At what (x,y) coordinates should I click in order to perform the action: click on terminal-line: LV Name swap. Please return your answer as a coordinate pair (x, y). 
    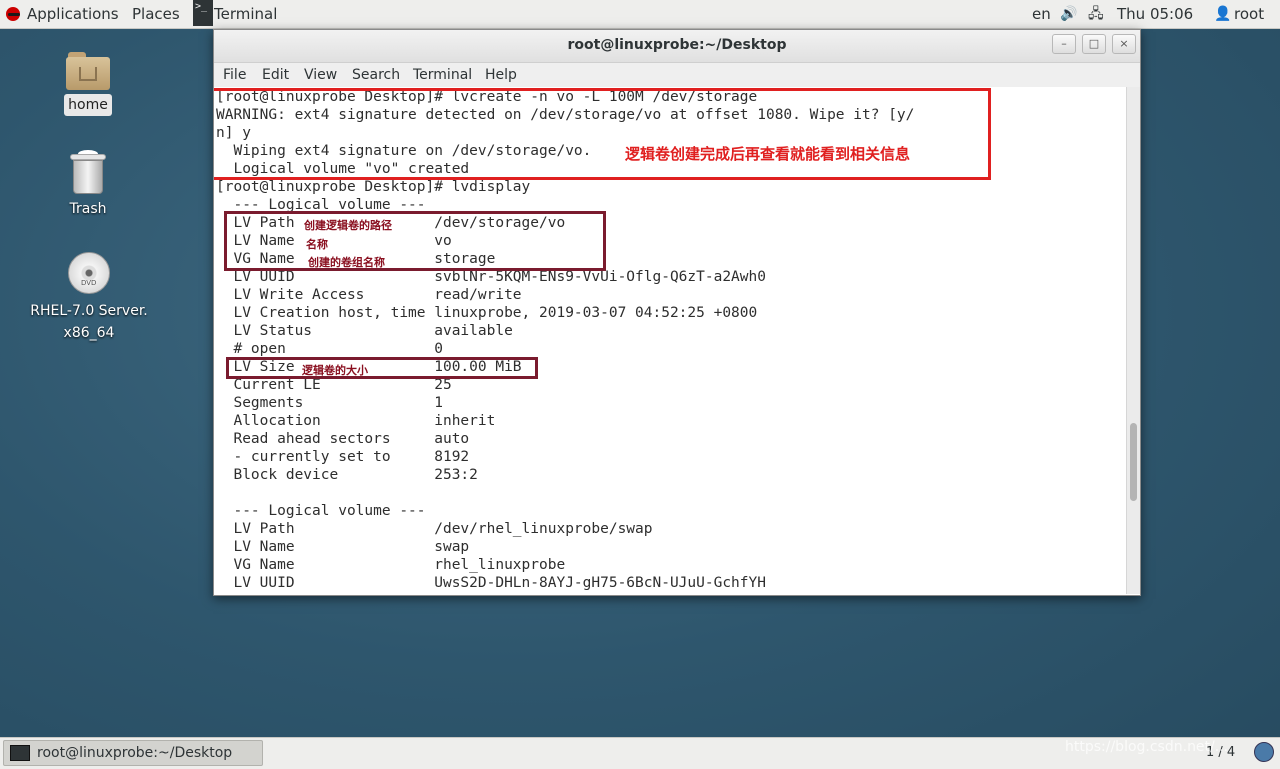
    Looking at the image, I should click on (343, 547).